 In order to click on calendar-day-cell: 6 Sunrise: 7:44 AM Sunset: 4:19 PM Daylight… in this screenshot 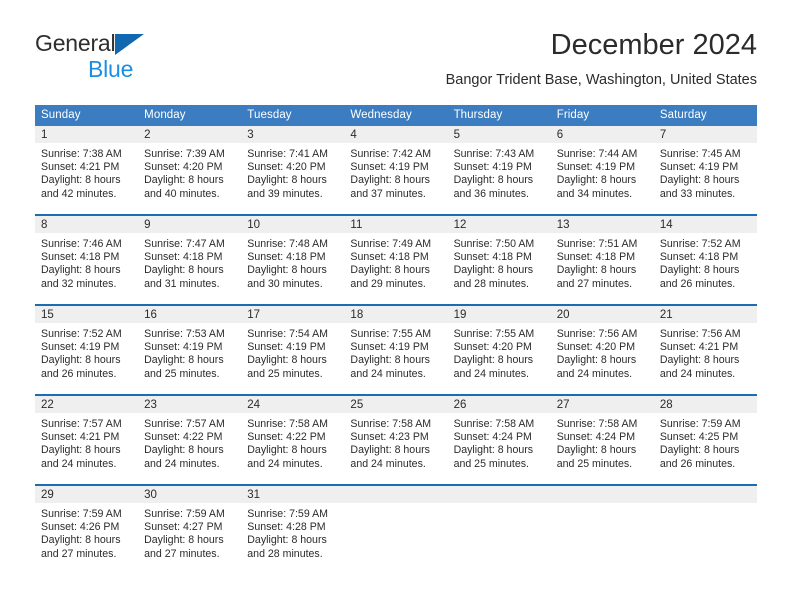, I will do `click(602, 170)`.